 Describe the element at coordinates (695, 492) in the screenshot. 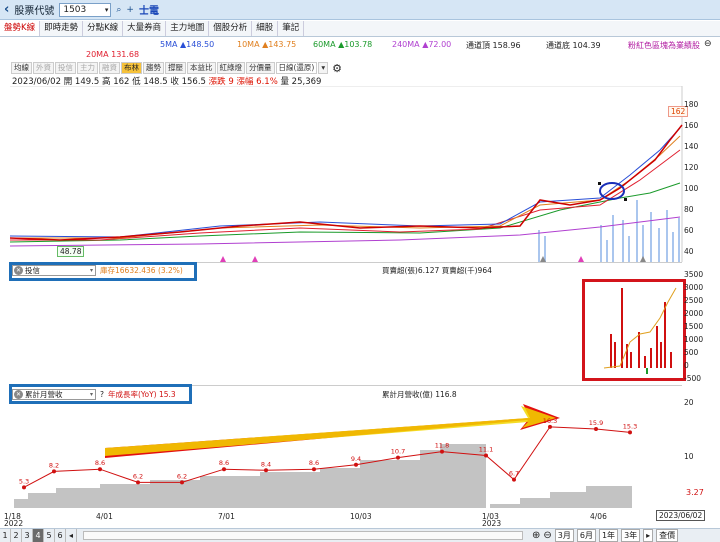

I see `right-value: 3.27` at that location.